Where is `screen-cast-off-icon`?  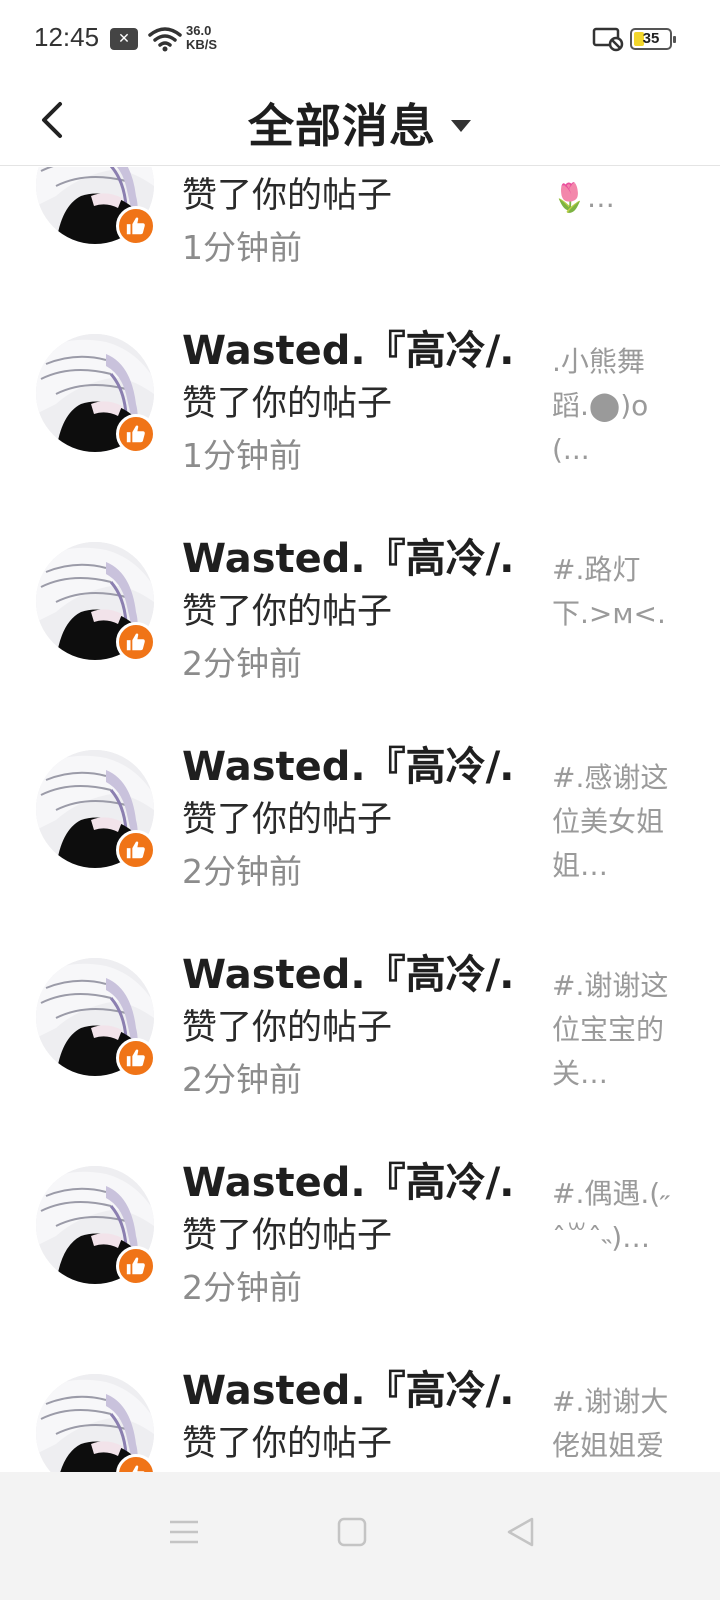 screen-cast-off-icon is located at coordinates (608, 39).